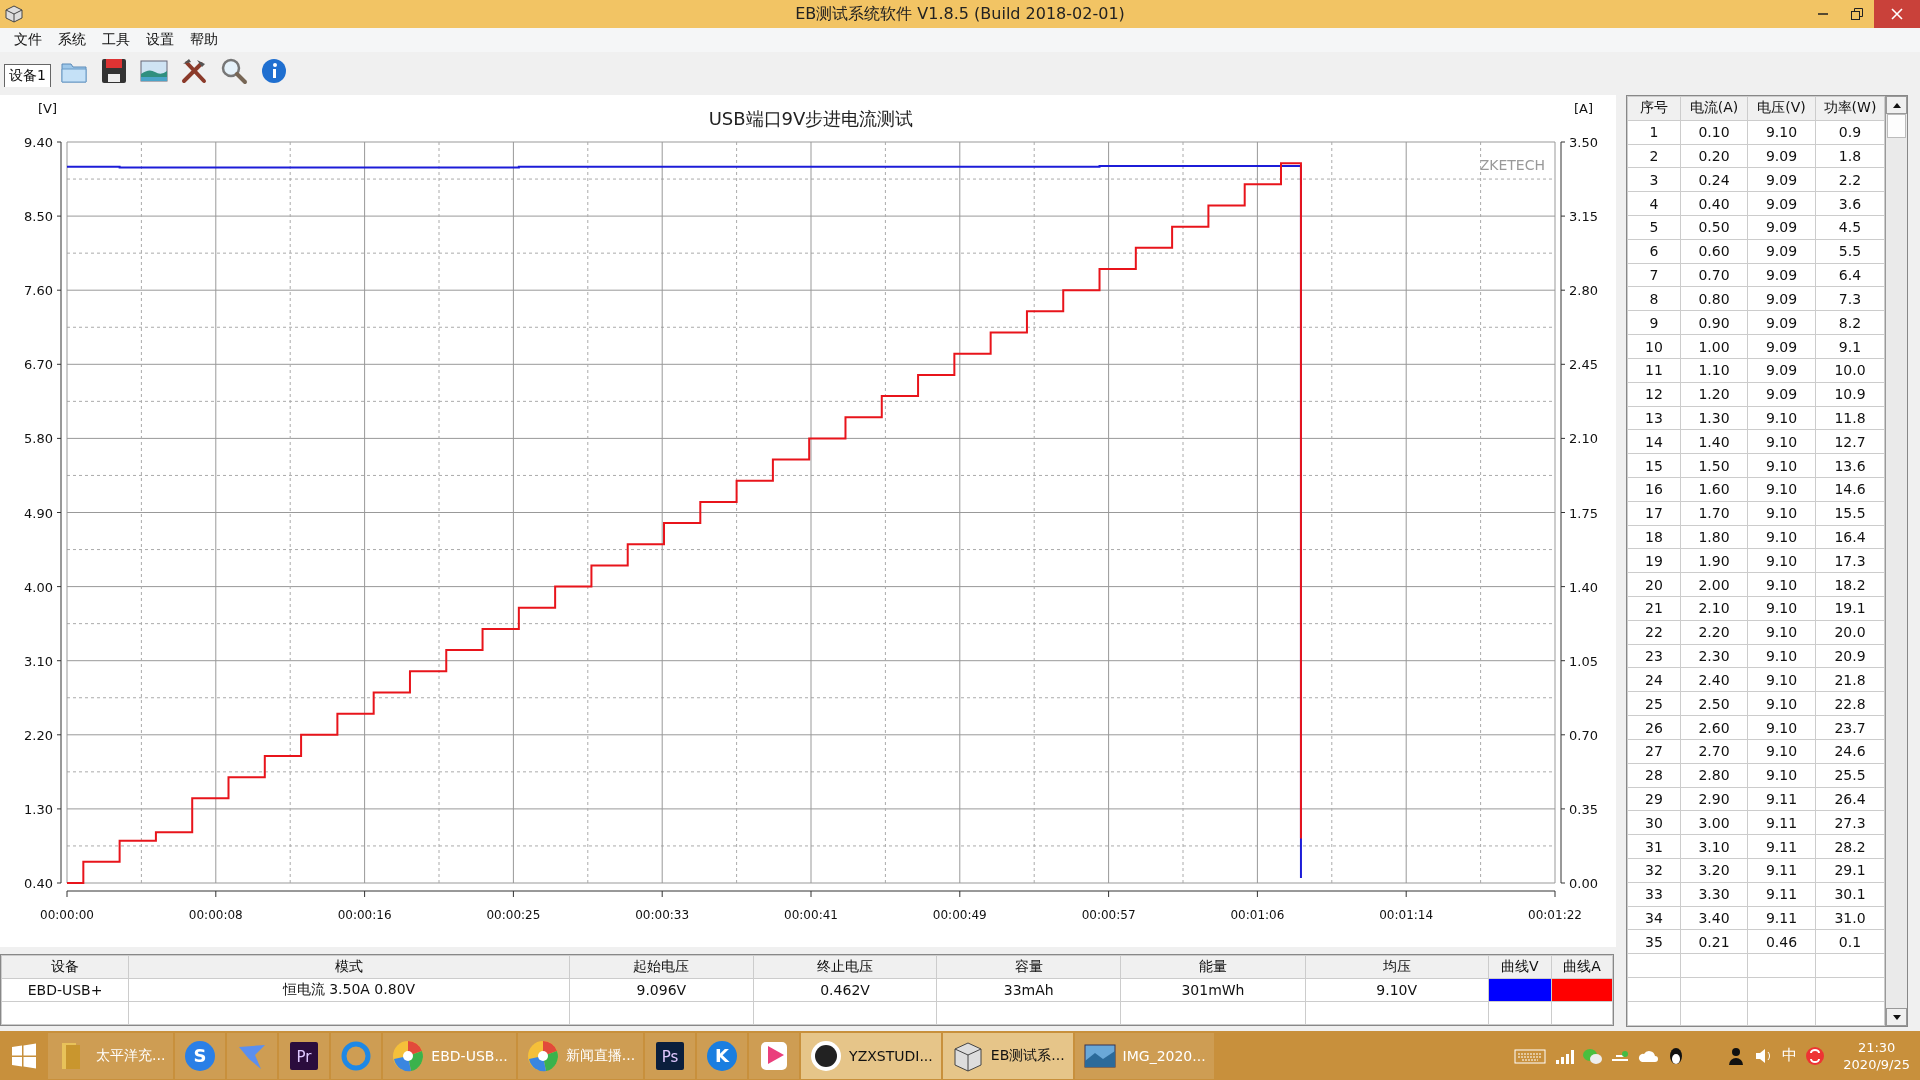  Describe the element at coordinates (1714, 703) in the screenshot. I see `table-cell: 2.50` at that location.